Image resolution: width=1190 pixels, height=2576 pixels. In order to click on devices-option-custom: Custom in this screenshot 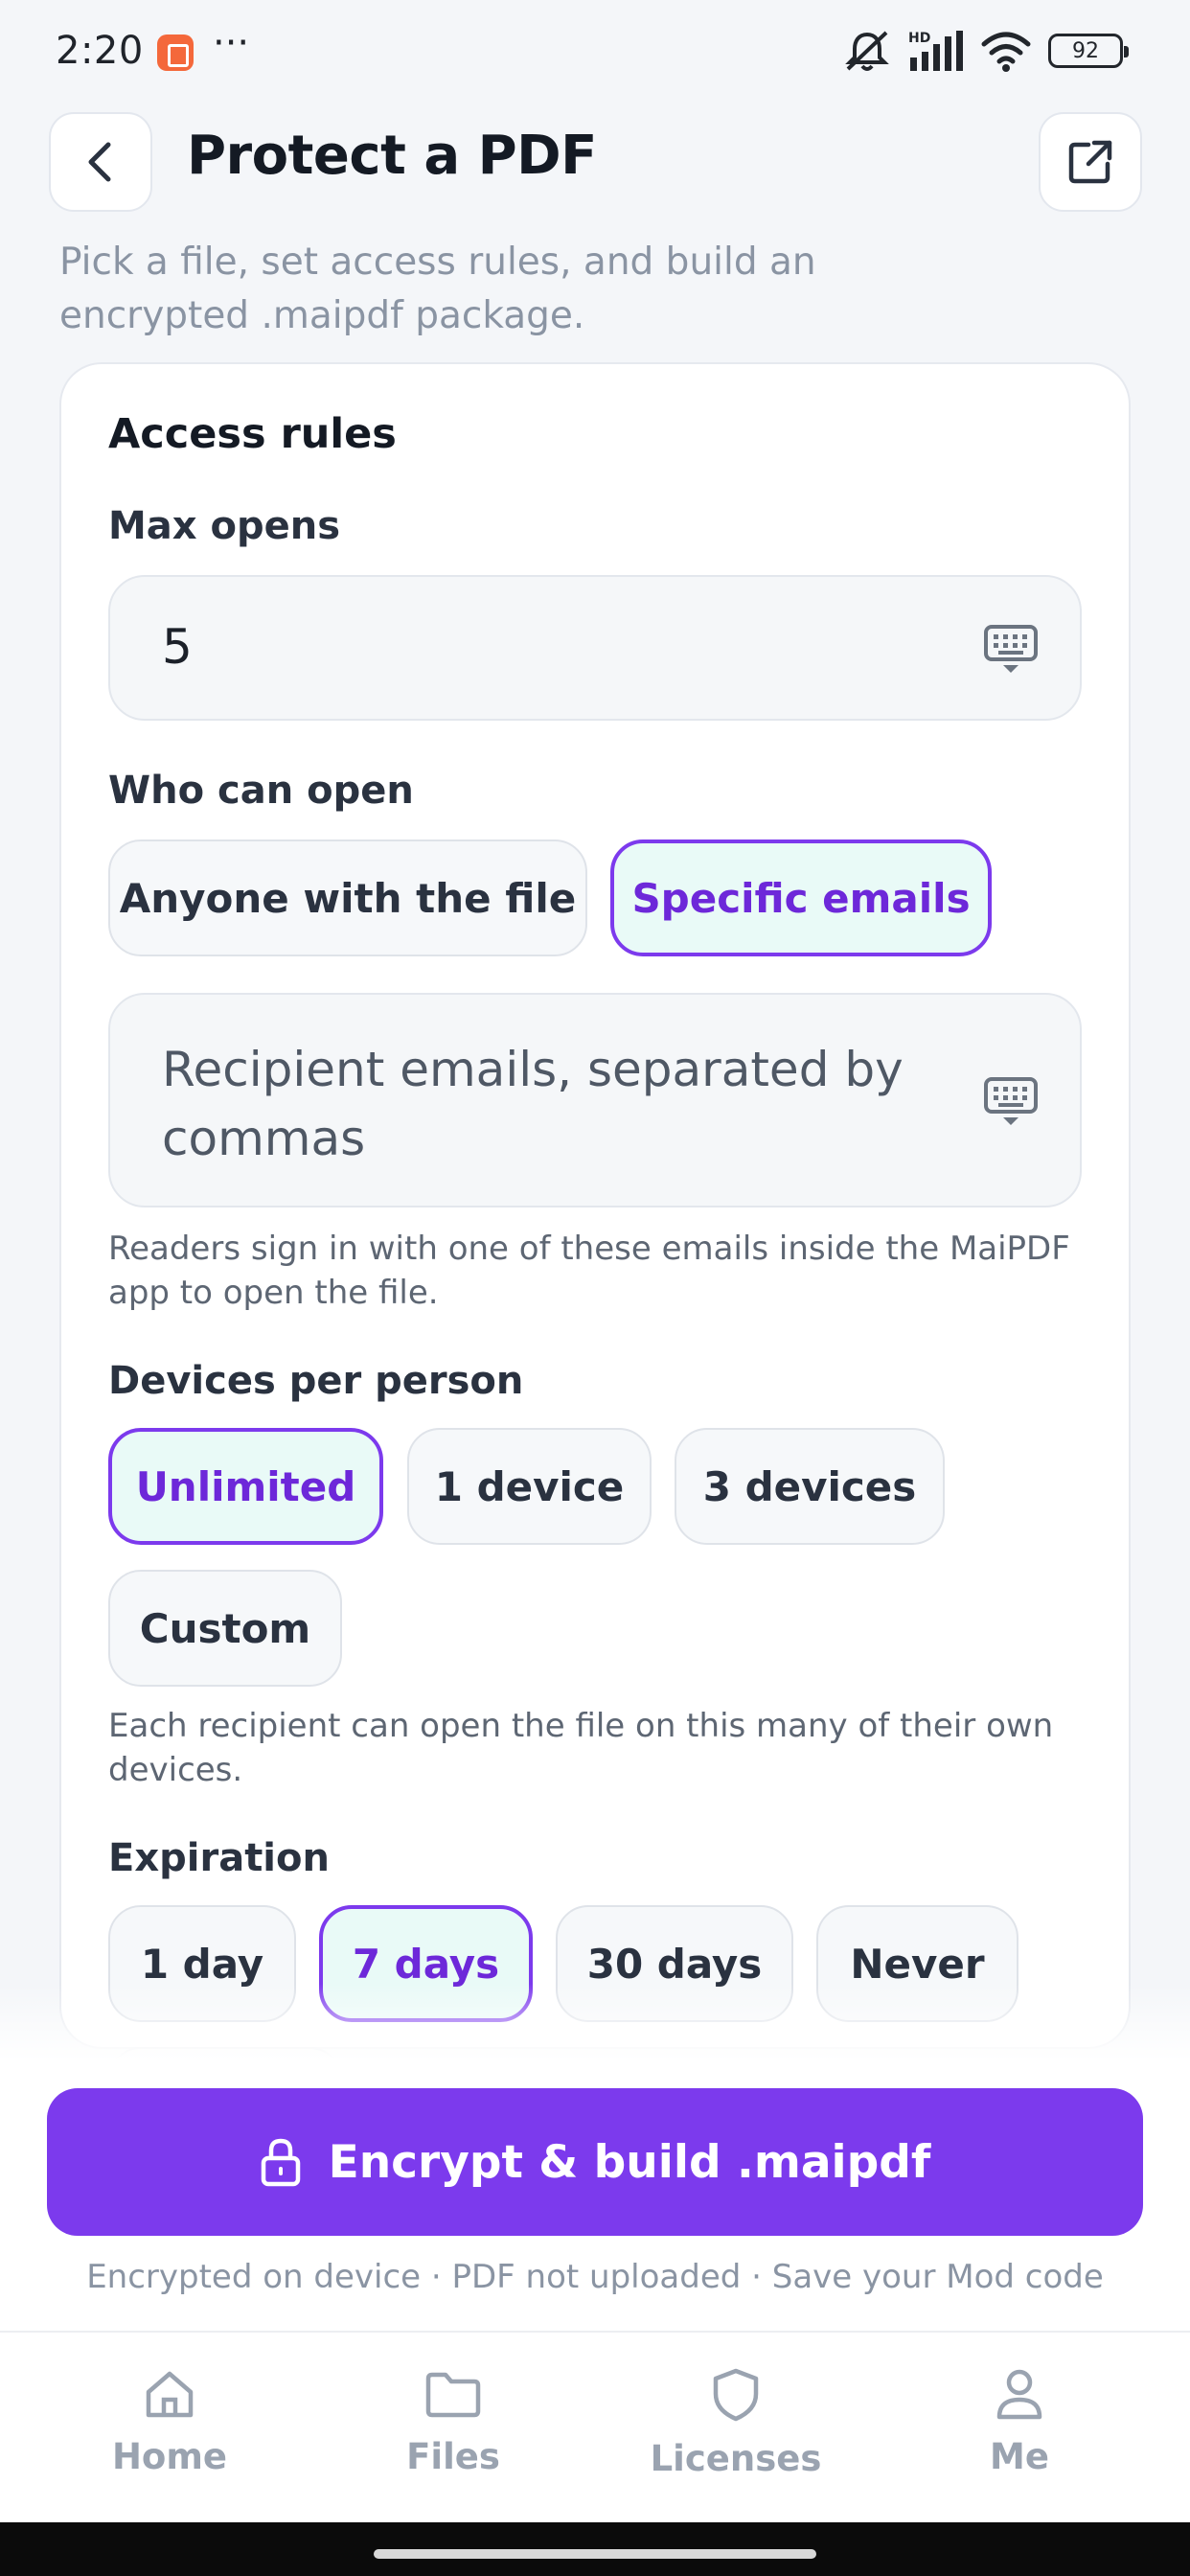, I will do `click(225, 1628)`.